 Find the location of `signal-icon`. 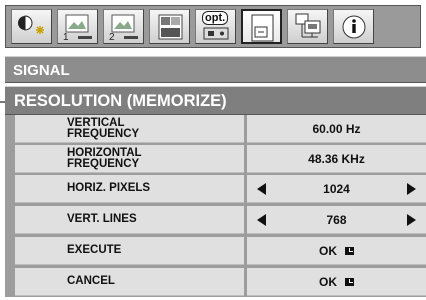

signal-icon is located at coordinates (262, 28).